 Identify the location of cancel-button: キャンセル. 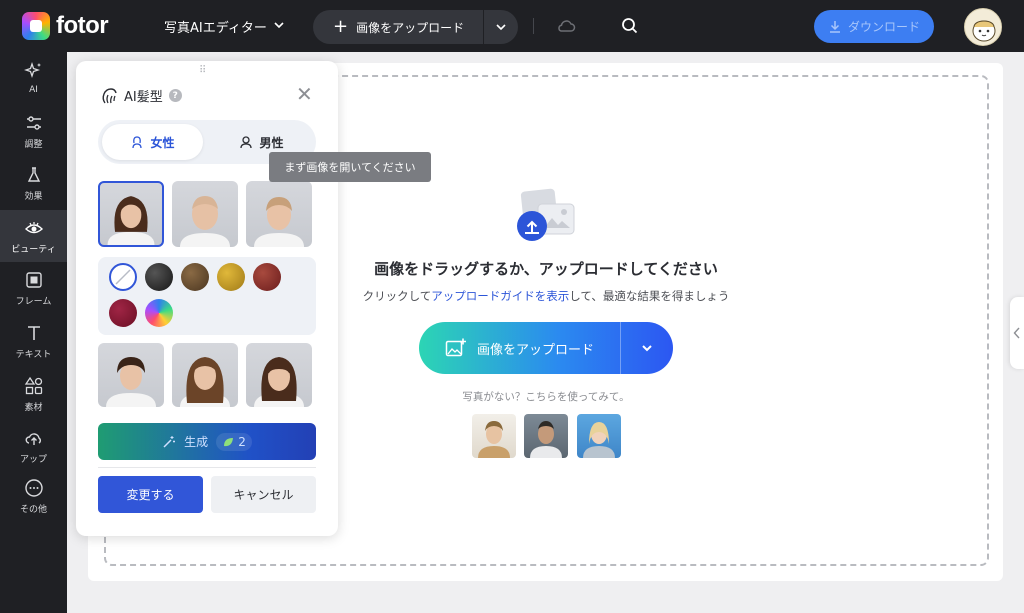
(263, 494).